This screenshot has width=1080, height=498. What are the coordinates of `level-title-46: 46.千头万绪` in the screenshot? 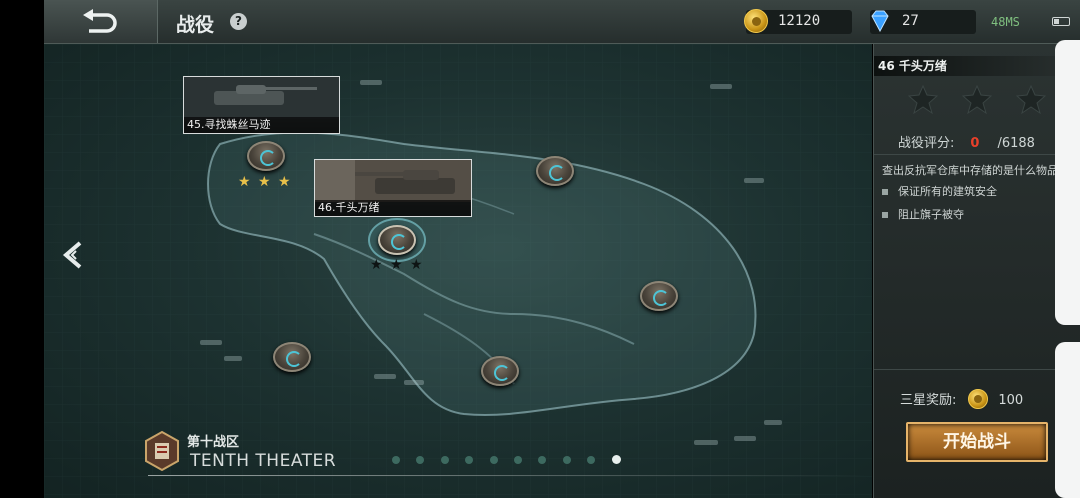 It's located at (393, 208).